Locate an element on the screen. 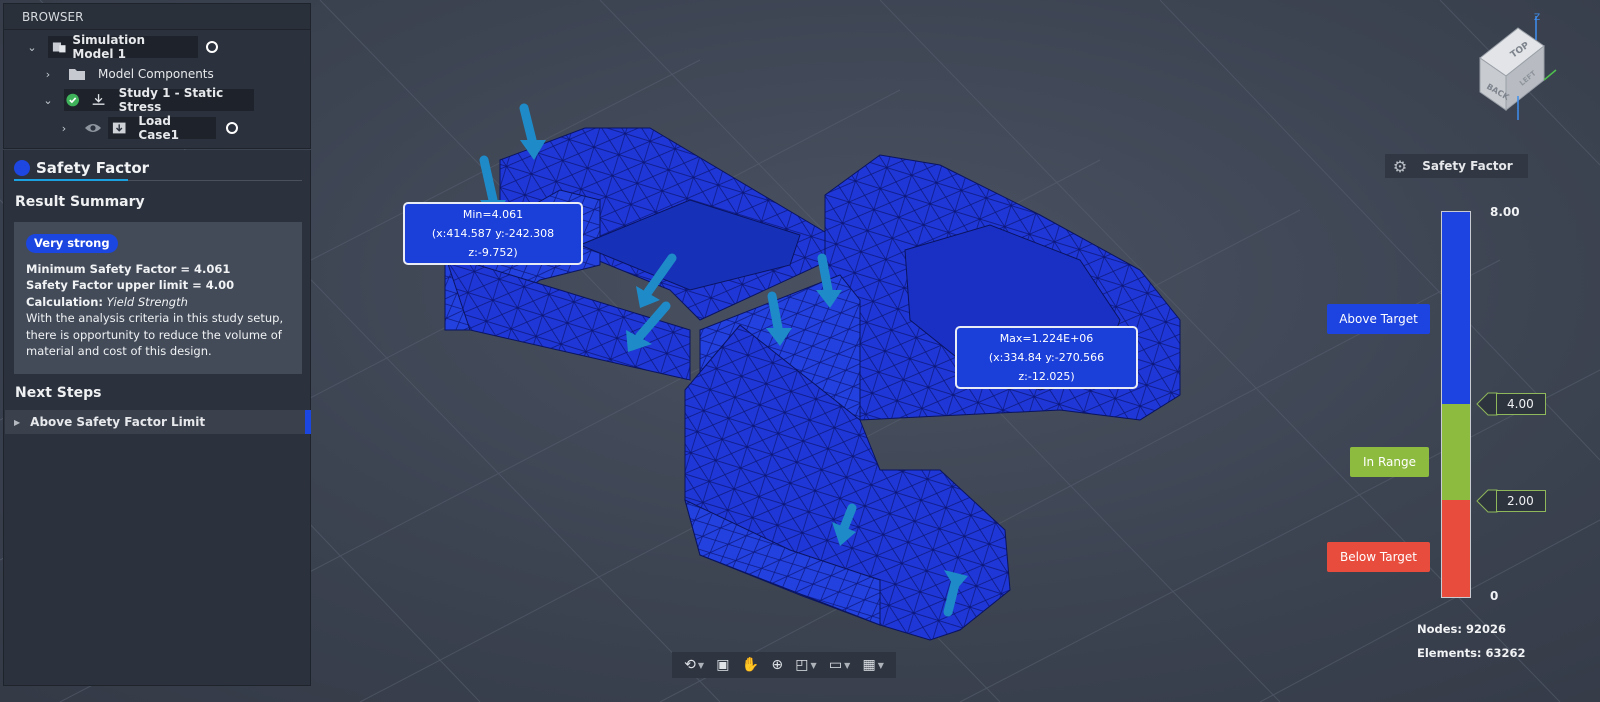 Image resolution: width=1600 pixels, height=702 pixels. simulation-model-node: Simulation Model 1 is located at coordinates (123, 47).